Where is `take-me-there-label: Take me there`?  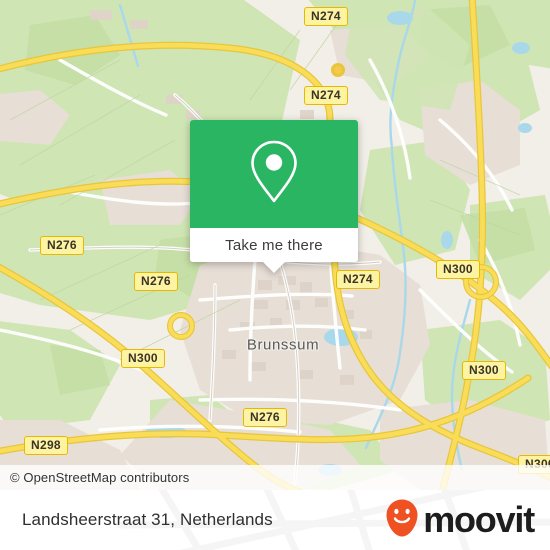 take-me-there-label: Take me there is located at coordinates (274, 245).